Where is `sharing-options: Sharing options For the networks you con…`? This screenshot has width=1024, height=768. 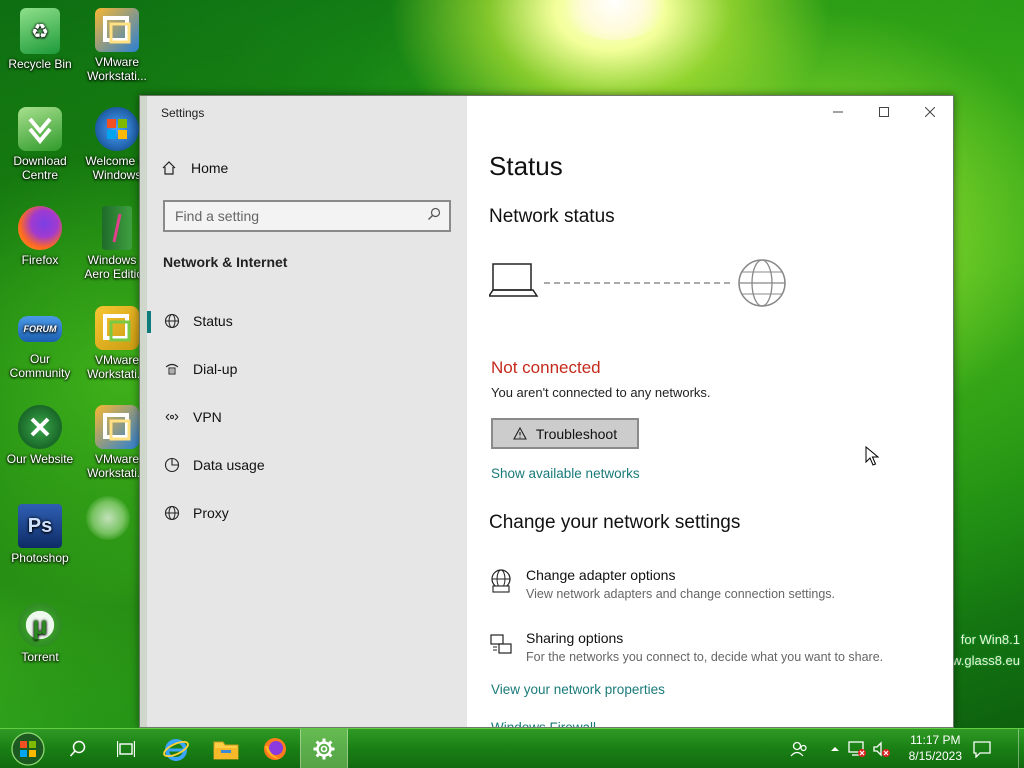 sharing-options: Sharing options For the networks you con… is located at coordinates (709, 647).